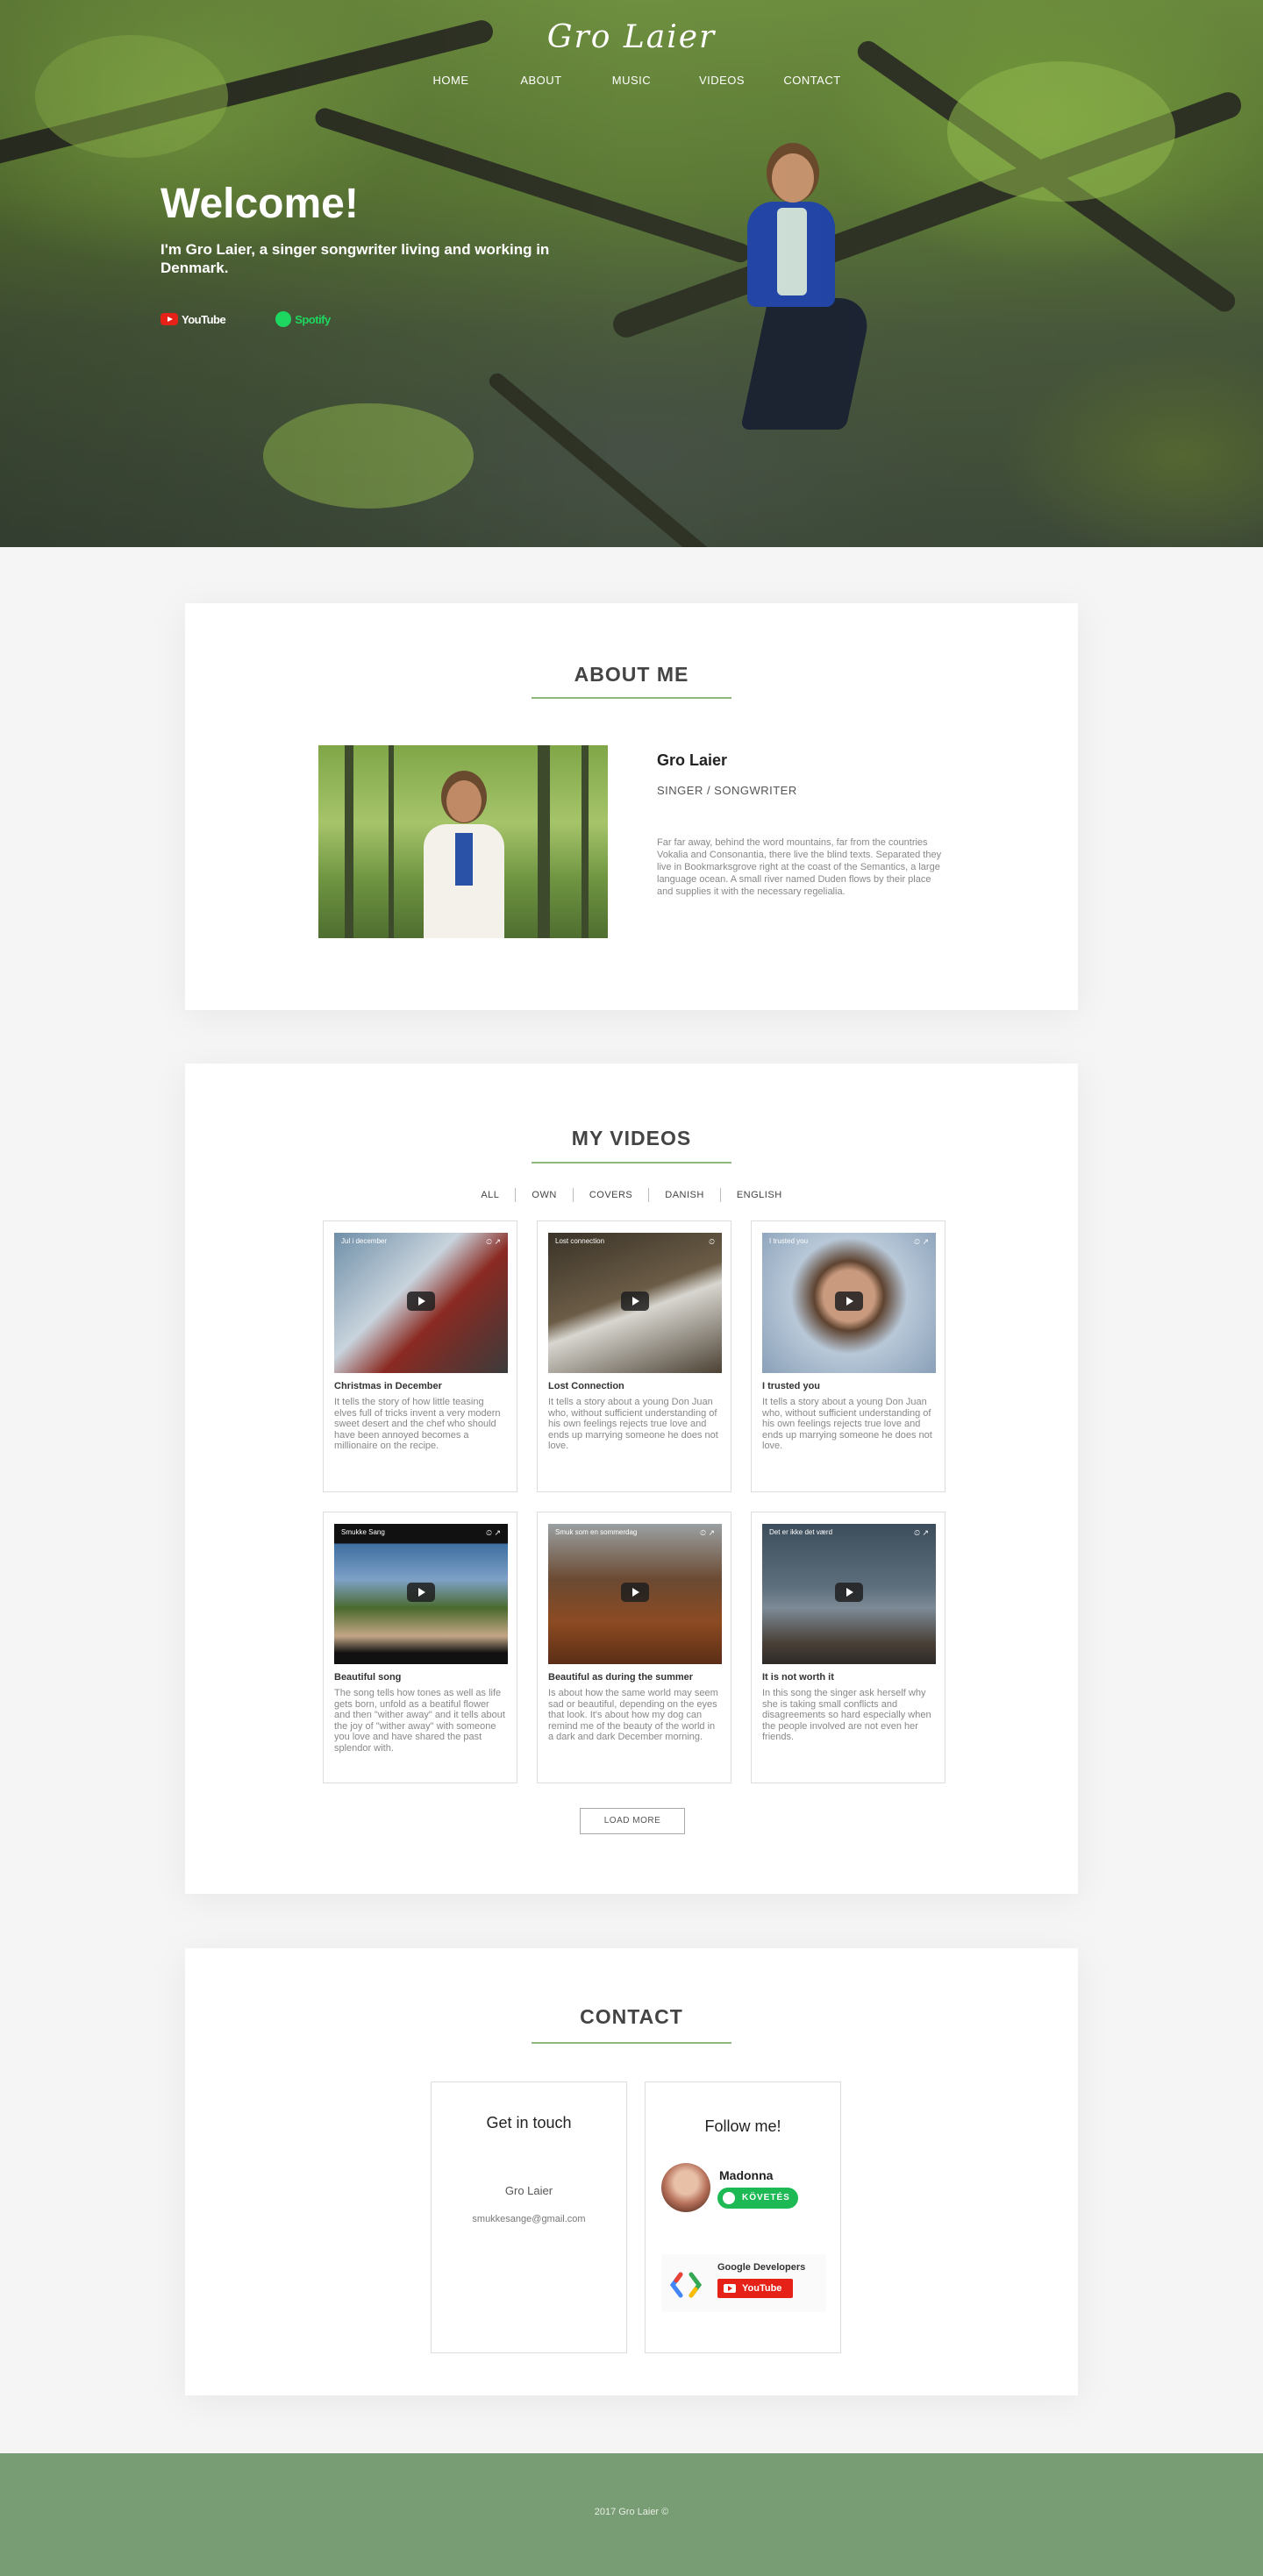 This screenshot has width=1263, height=2576. What do you see at coordinates (631, 674) in the screenshot?
I see `about-heading: ABOUT ME` at bounding box center [631, 674].